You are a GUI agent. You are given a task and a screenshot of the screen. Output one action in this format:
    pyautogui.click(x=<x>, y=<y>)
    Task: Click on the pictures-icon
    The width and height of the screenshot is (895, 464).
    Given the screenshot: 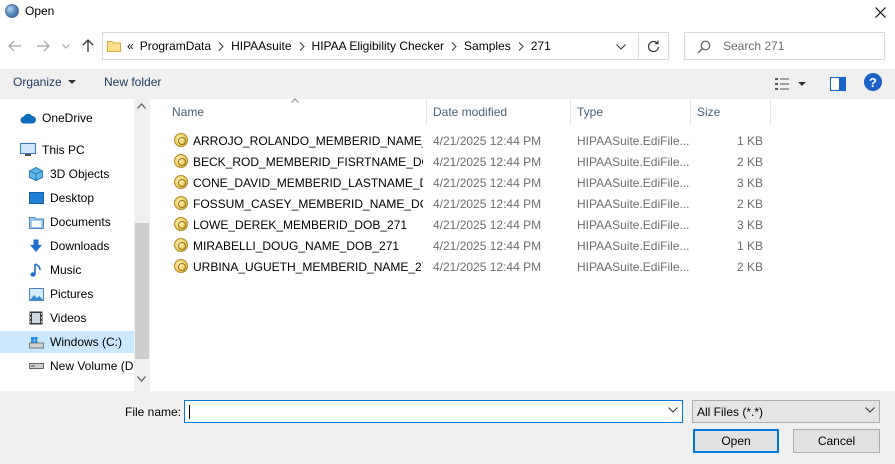 What is the action you would take?
    pyautogui.click(x=36, y=294)
    